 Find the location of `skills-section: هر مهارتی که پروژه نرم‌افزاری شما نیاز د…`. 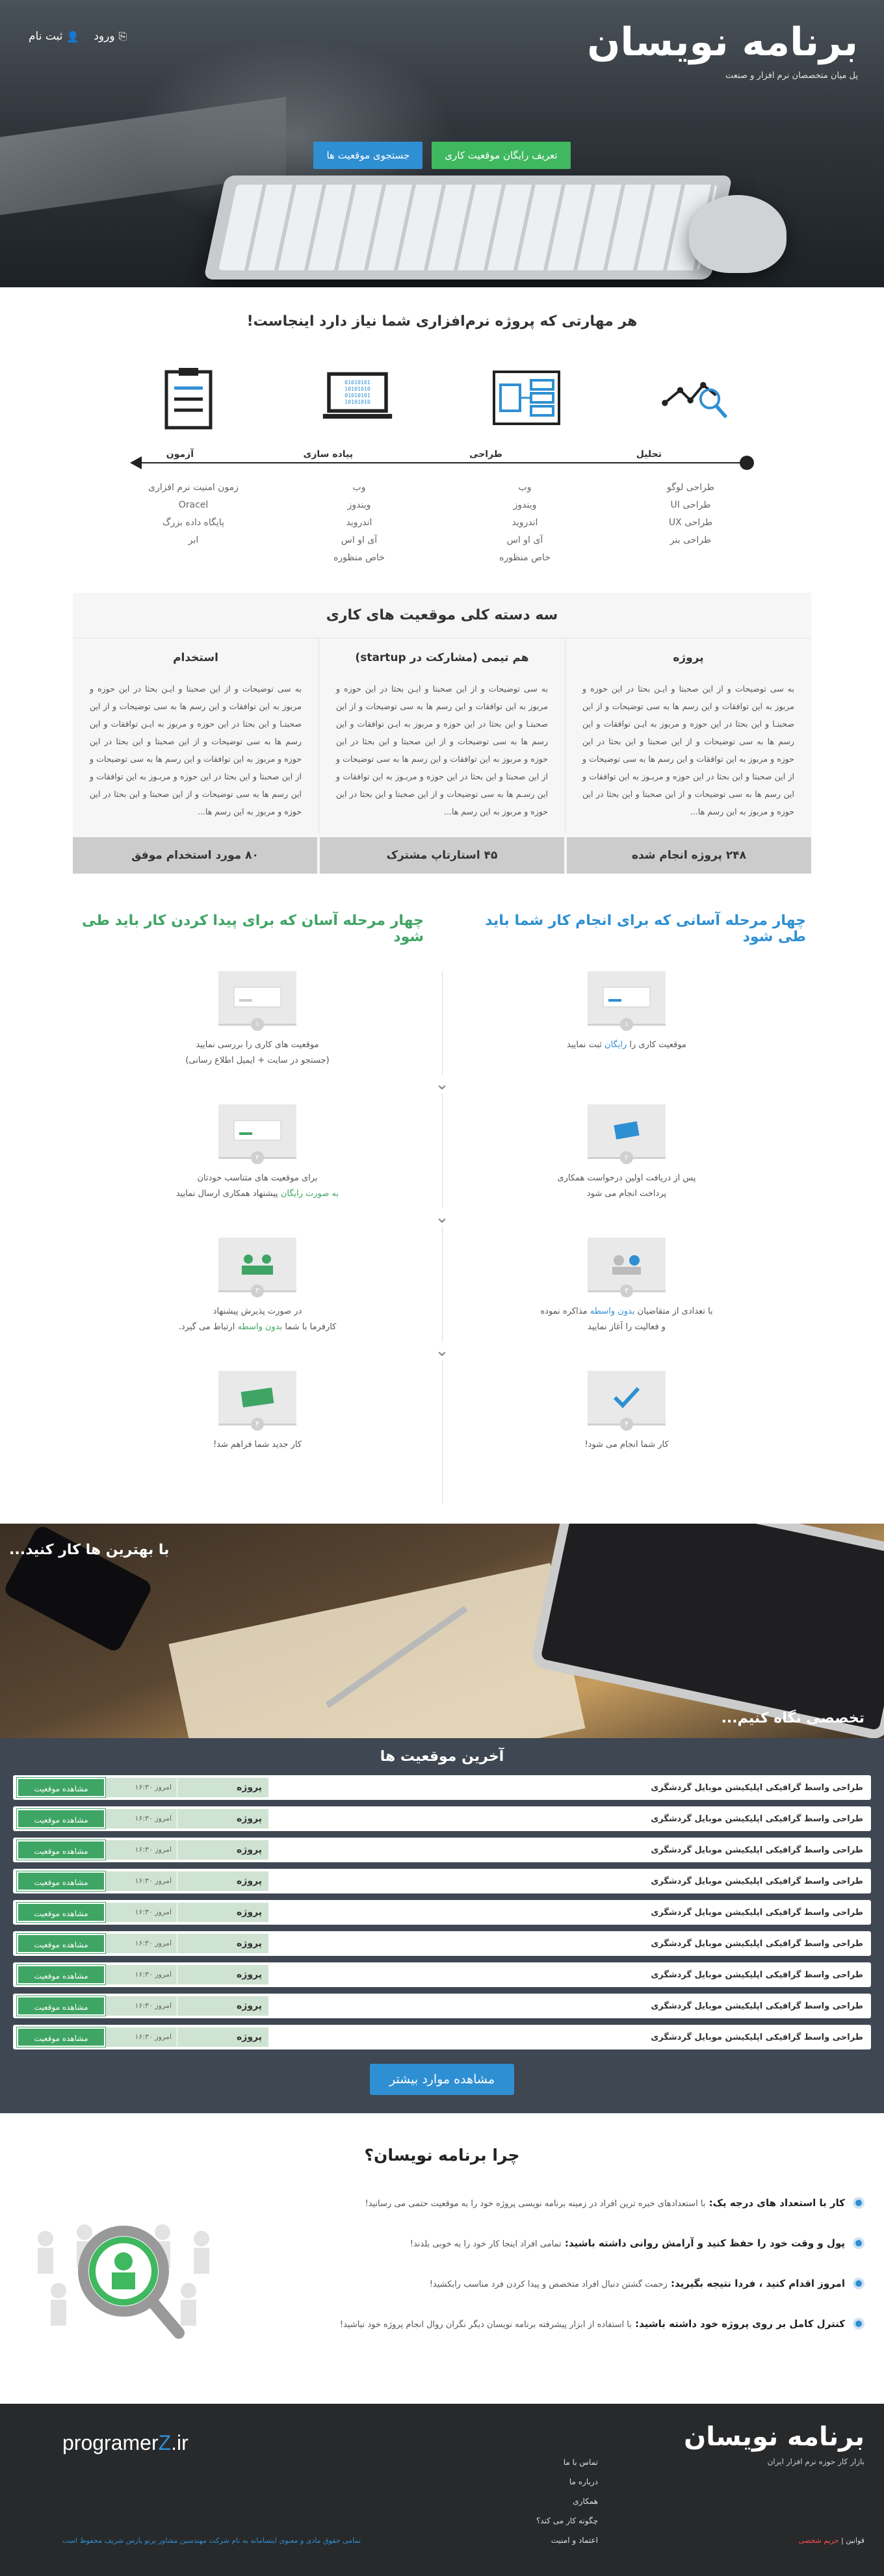

skills-section: هر مهارتی که پروژه نرم‌افزاری شما نیاز د… is located at coordinates (442, 434).